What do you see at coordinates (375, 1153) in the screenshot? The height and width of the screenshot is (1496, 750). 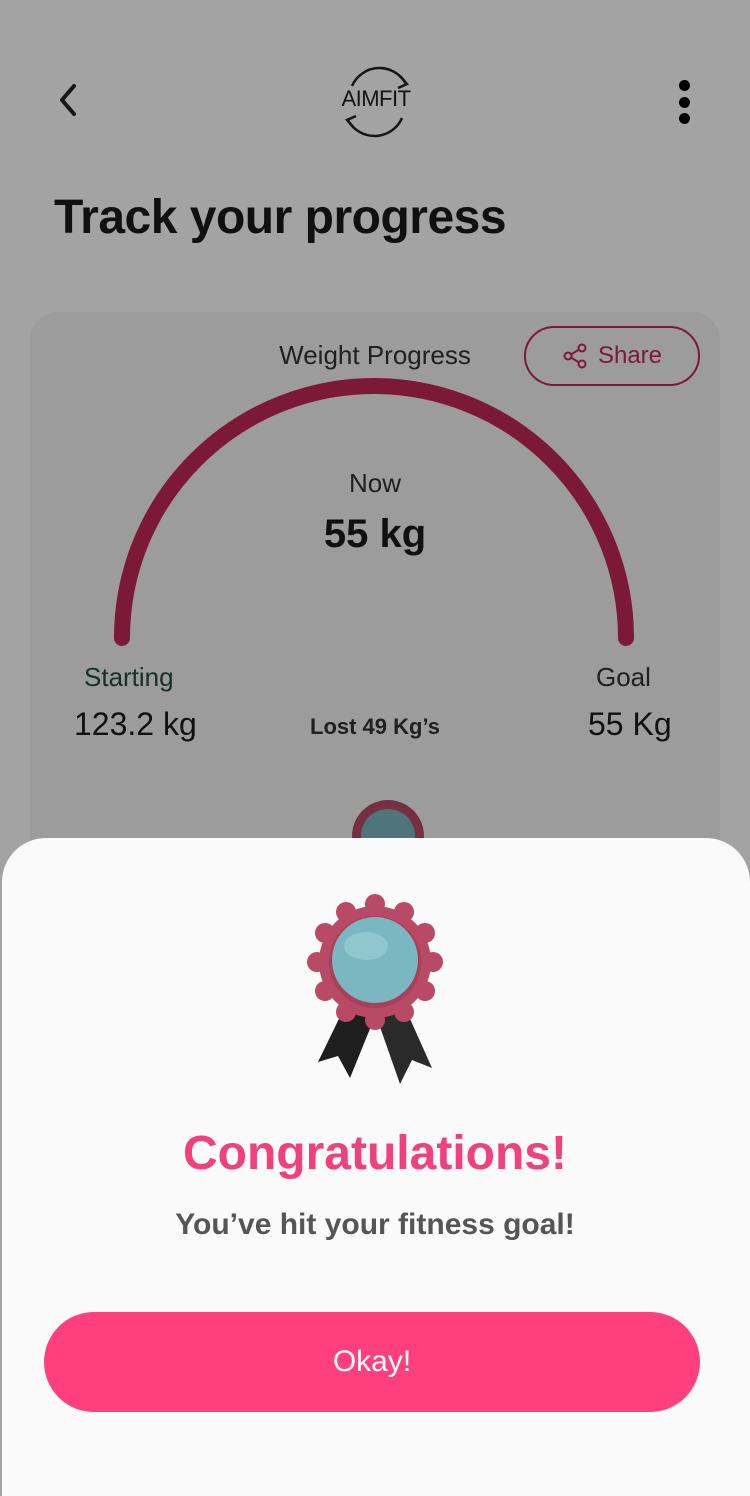 I see `congrats-title: Congratulations!` at bounding box center [375, 1153].